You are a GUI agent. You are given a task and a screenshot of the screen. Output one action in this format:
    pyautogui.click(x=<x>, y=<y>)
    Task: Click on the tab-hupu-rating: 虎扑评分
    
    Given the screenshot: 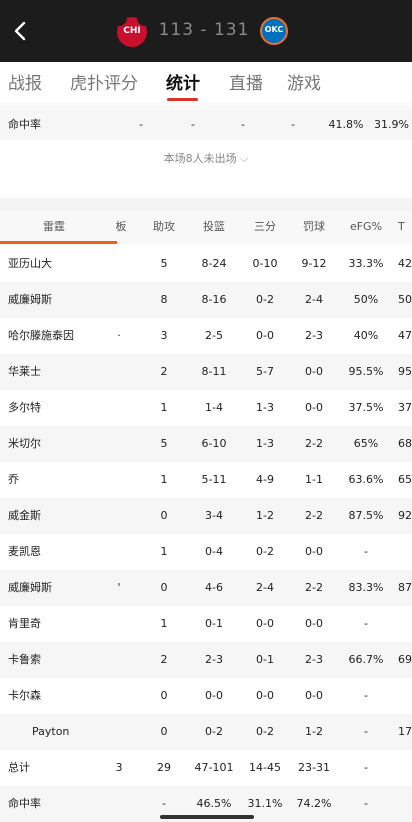 What is the action you would take?
    pyautogui.click(x=104, y=81)
    